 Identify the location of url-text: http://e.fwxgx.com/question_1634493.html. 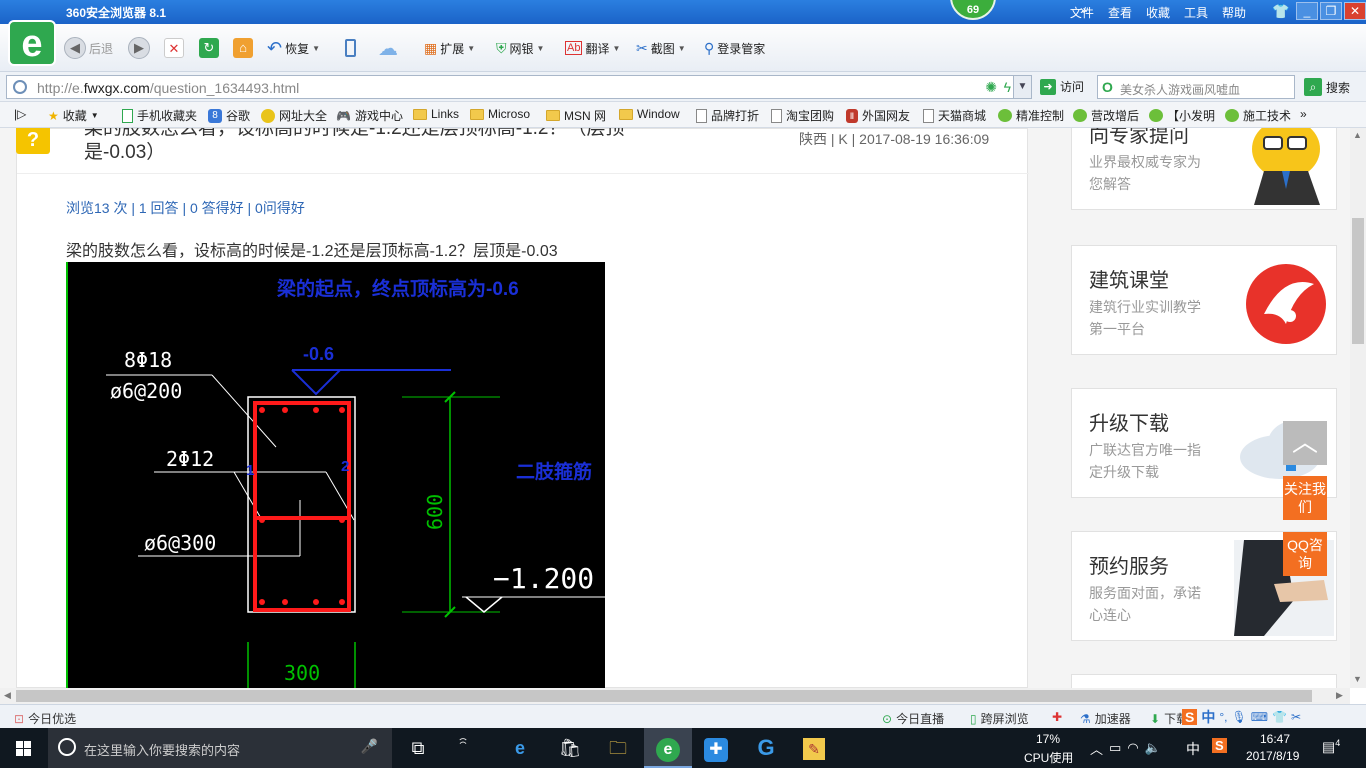
(168, 88).